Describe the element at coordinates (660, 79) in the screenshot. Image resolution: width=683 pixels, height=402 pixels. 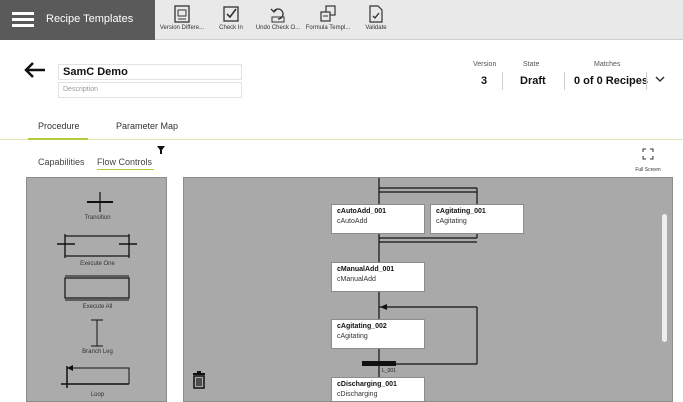
I see `chevron-down-icon` at that location.